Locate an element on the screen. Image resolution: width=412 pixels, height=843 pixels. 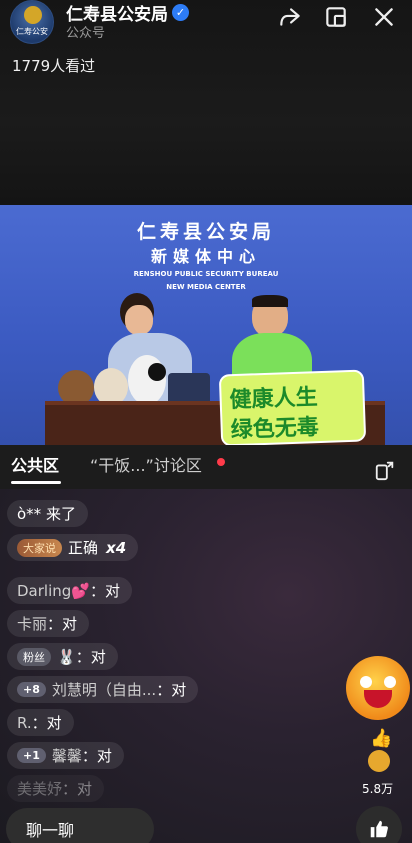
chat-message: +8 刘慧明（自由... ：对 is located at coordinates (103, 689).